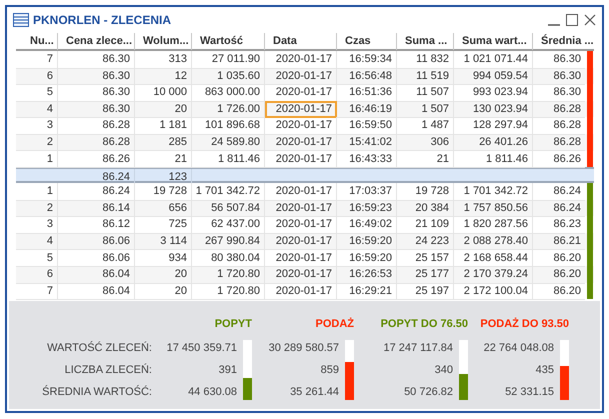 Image resolution: width=609 pixels, height=419 pixels. I want to click on summary-value: 859, so click(329, 370).